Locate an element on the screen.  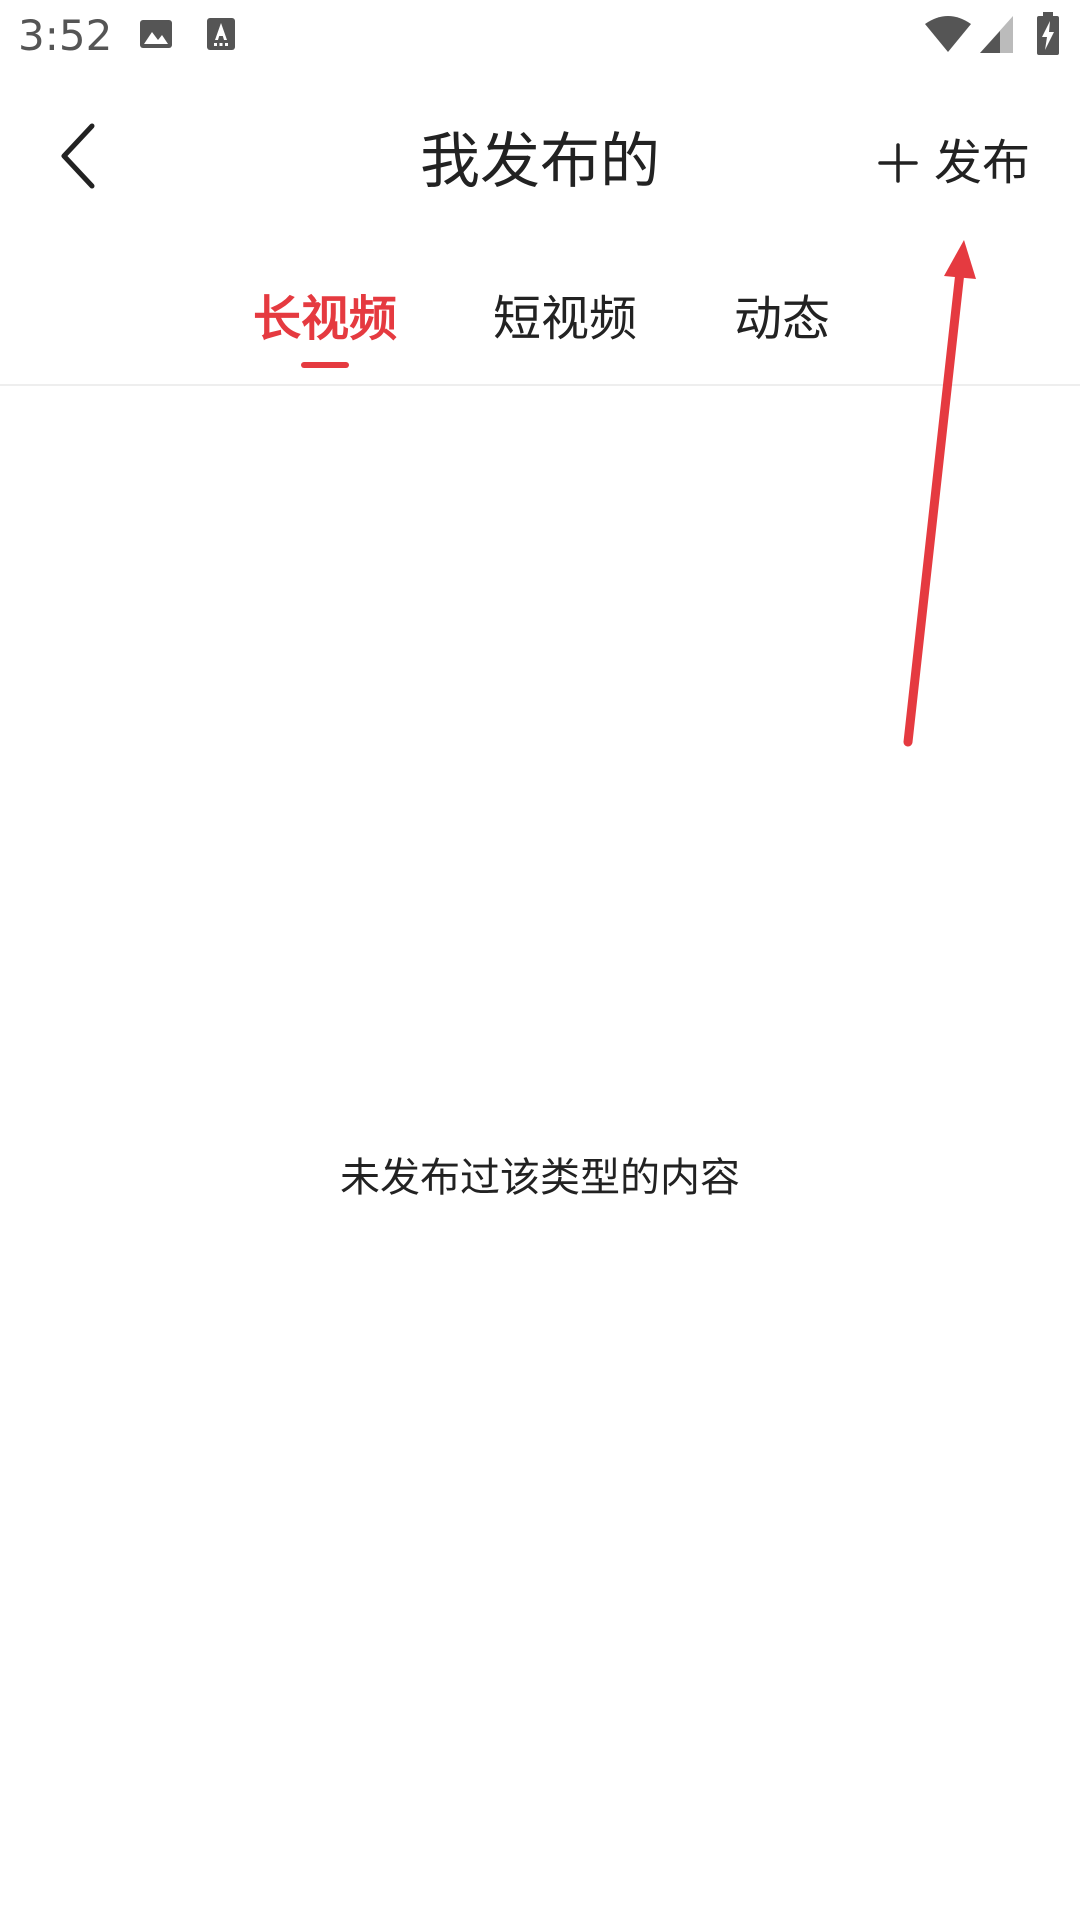
tab-bar: 长视频 短视频 动态 is located at coordinates (540, 314).